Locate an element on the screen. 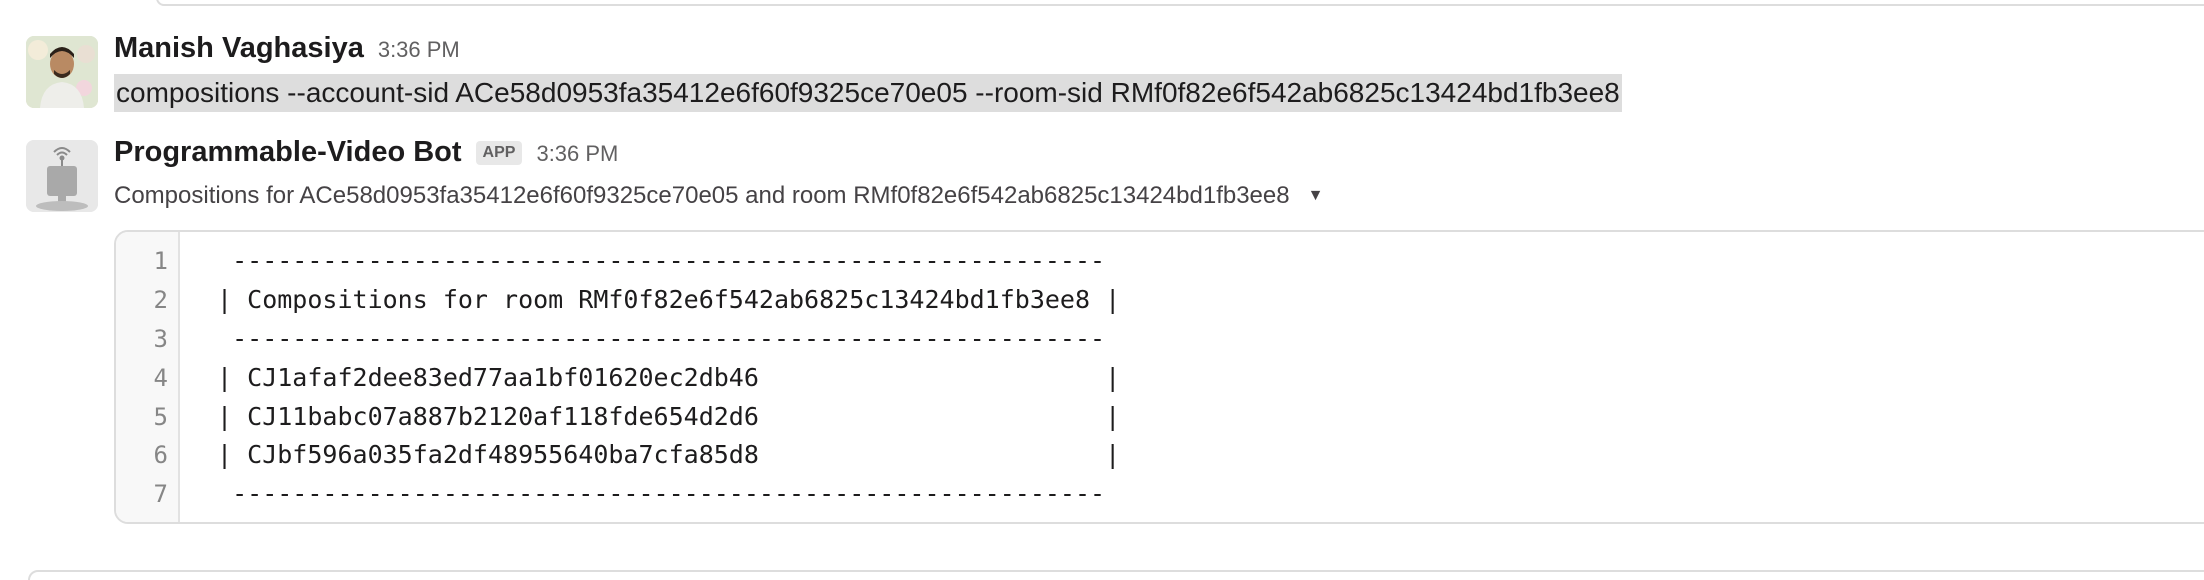 This screenshot has width=2204, height=580. line-number: 3 is located at coordinates (160, 338).